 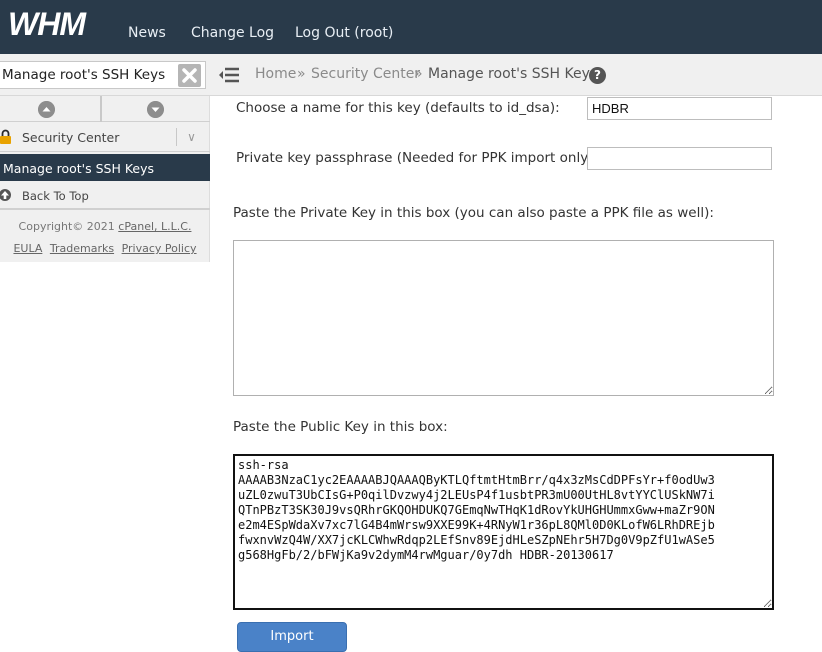 I want to click on breadcrumb-security-center: Security Center, so click(x=365, y=74).